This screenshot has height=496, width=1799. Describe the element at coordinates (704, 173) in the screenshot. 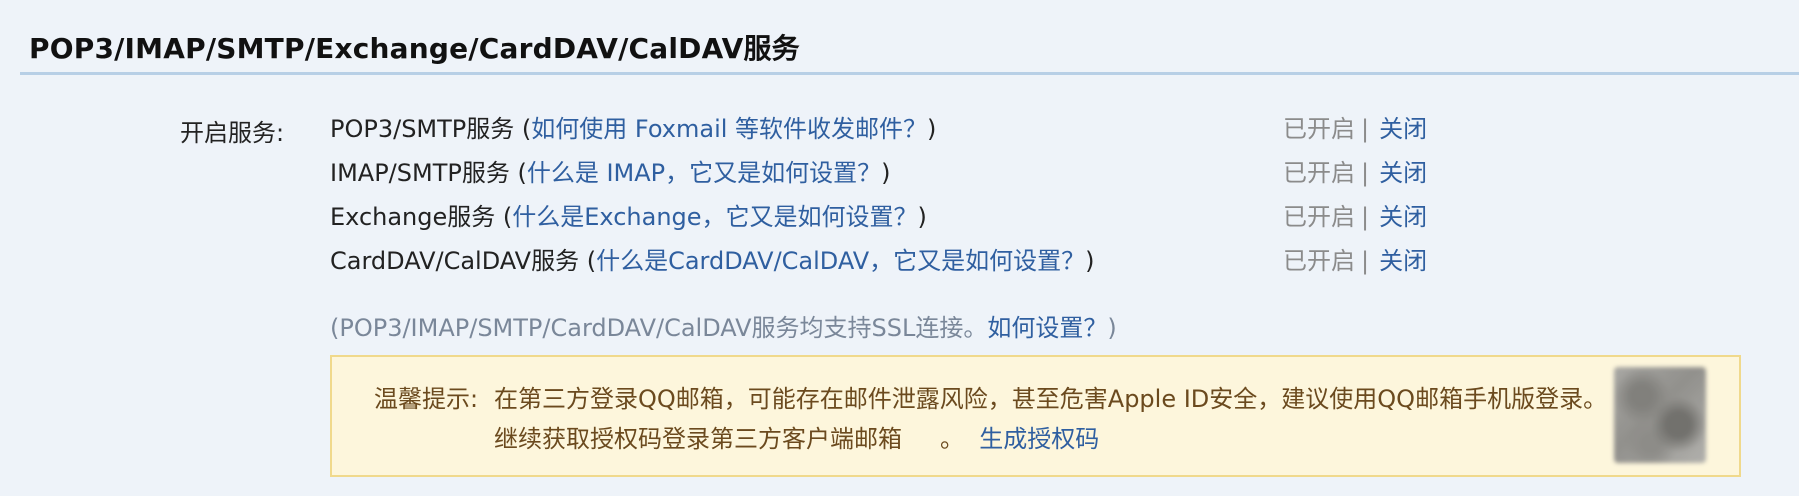

I see `help-link-imap: 什么是 IMAP，它又是如何设置？` at that location.